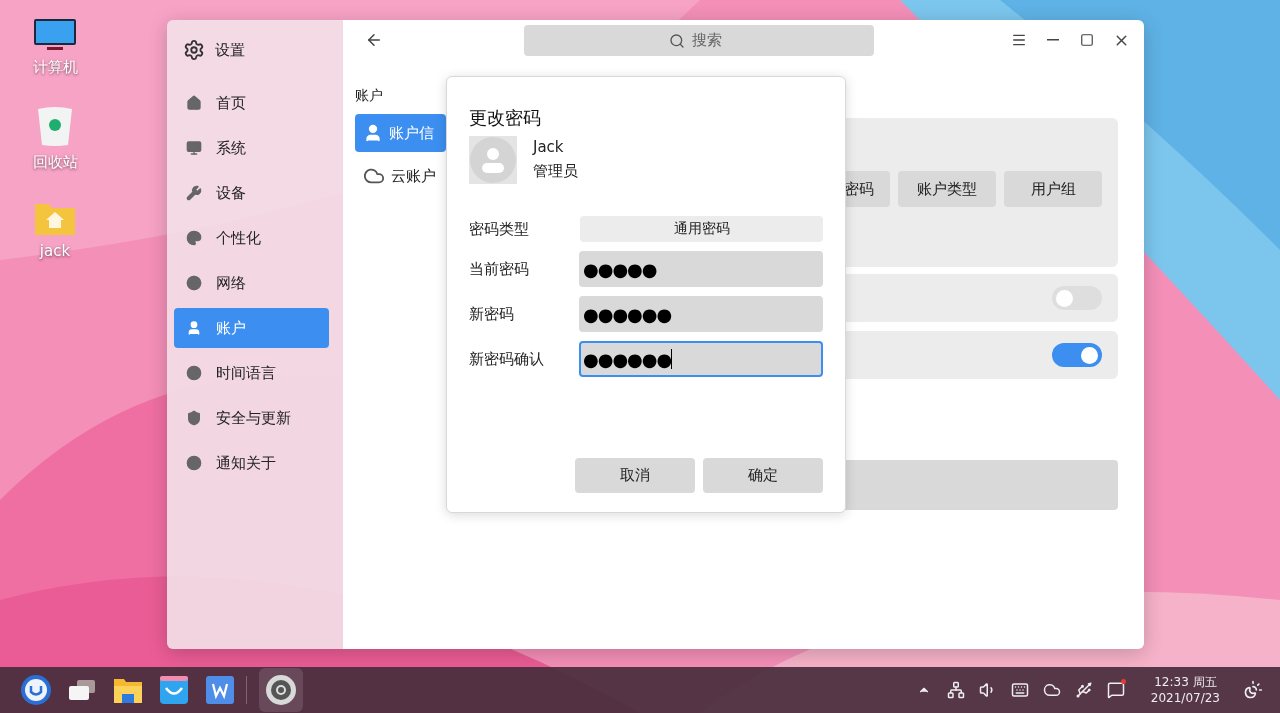 The image size is (1280, 713). Describe the element at coordinates (251, 463) in the screenshot. I see `sidebar-item: 通知关于` at that location.